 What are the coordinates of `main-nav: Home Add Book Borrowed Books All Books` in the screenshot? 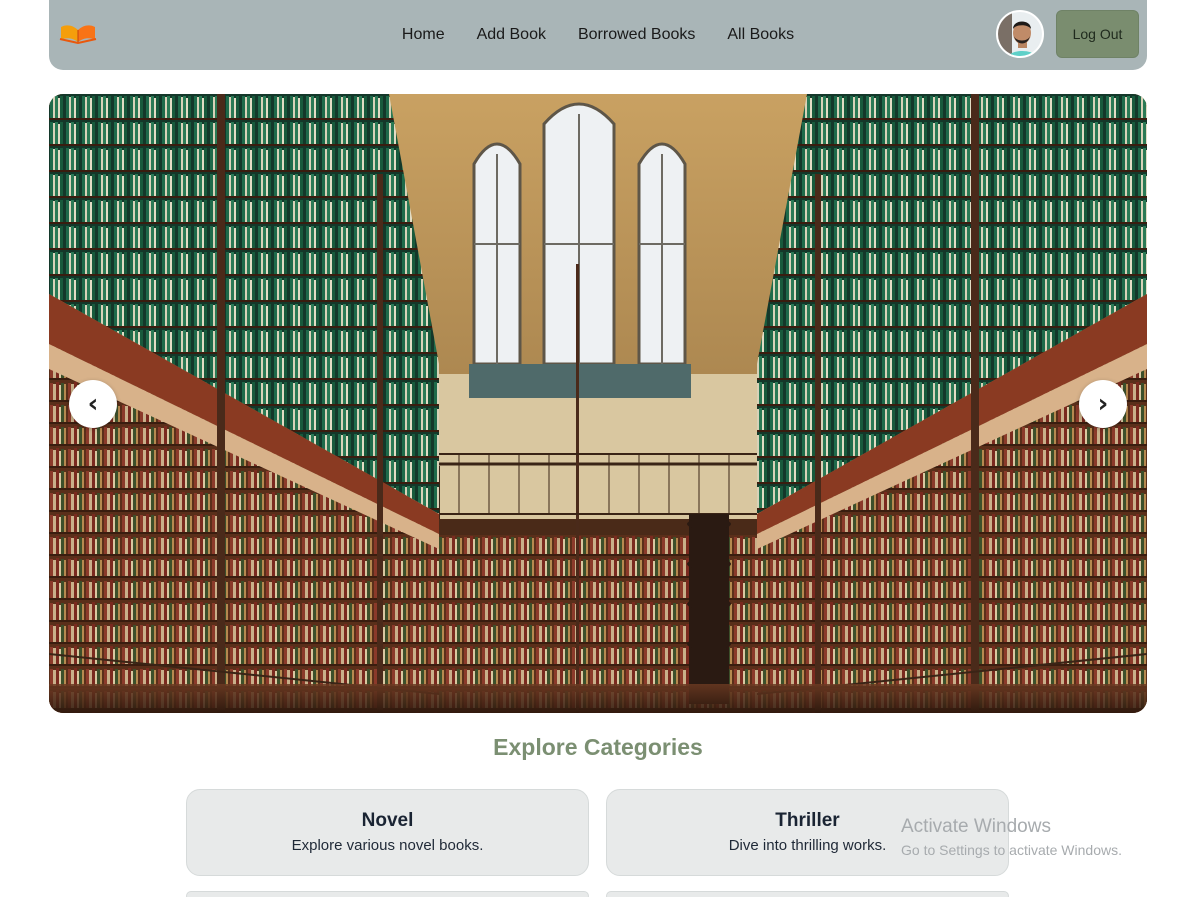 It's located at (598, 35).